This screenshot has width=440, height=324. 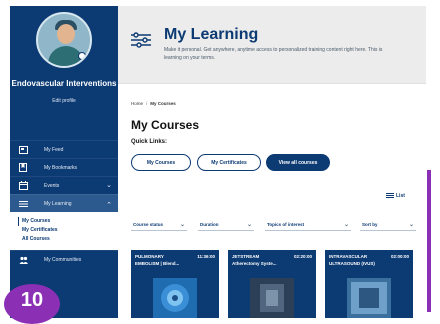 I want to click on filter-label: Course status, so click(x=148, y=224).